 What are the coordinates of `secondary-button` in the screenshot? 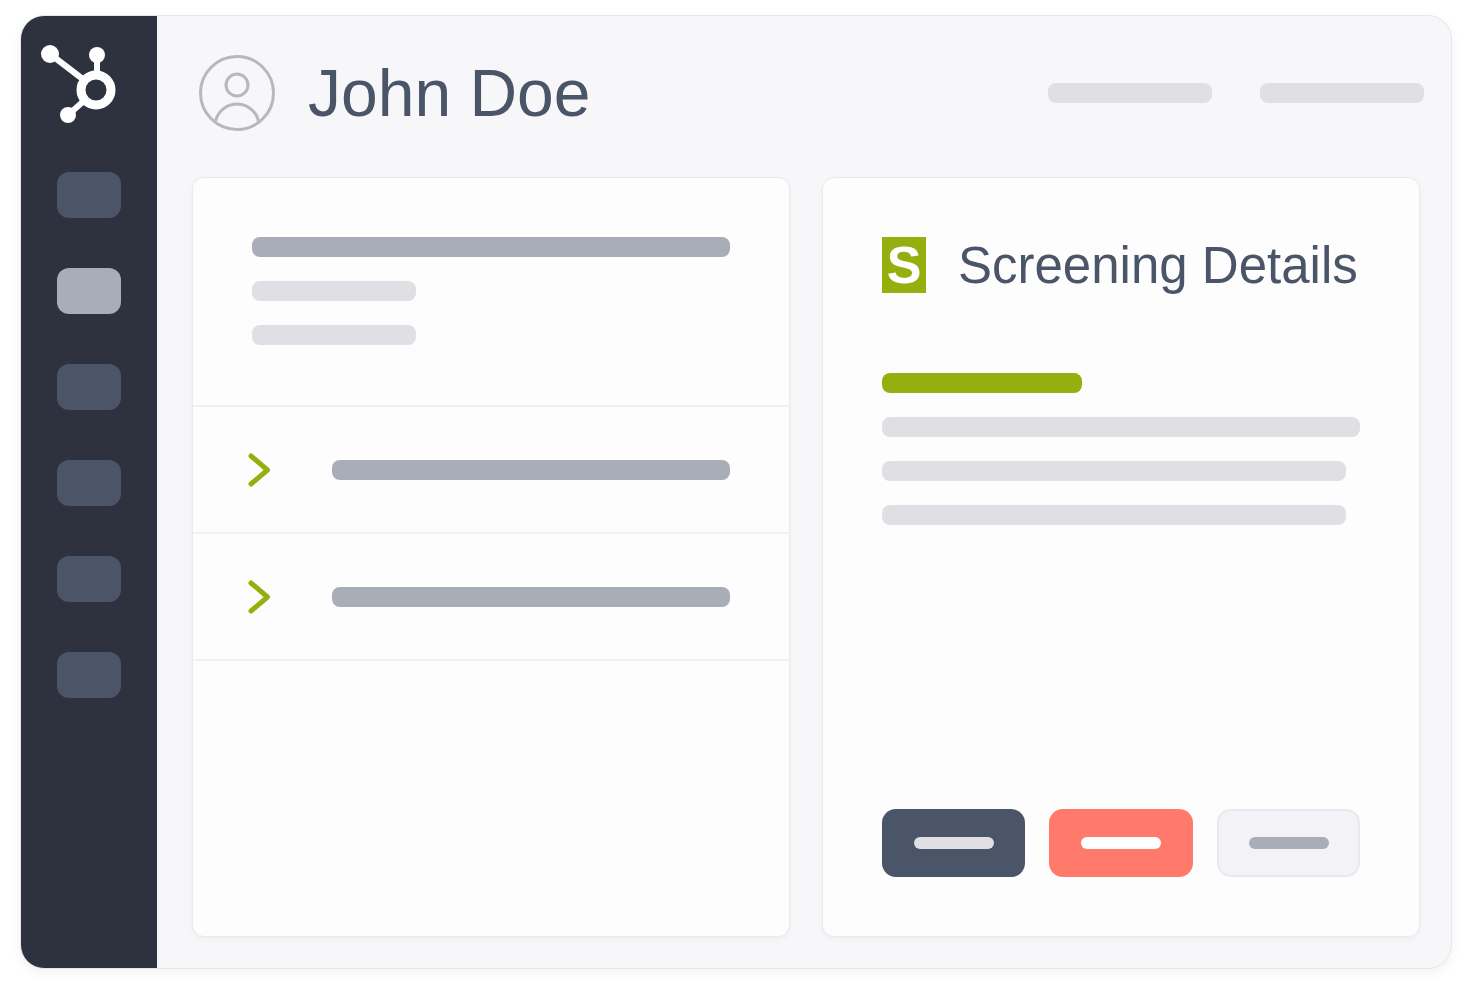 It's located at (1288, 843).